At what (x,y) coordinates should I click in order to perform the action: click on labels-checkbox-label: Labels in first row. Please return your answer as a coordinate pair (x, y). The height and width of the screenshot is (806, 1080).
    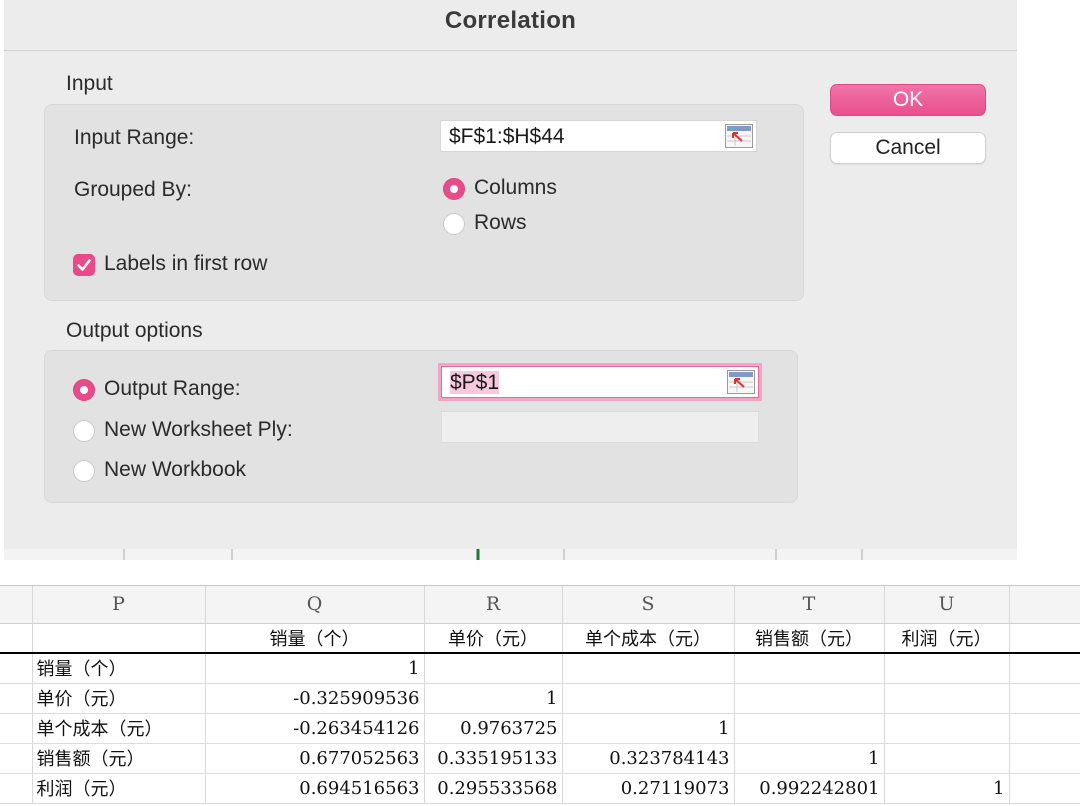
    Looking at the image, I should click on (185, 264).